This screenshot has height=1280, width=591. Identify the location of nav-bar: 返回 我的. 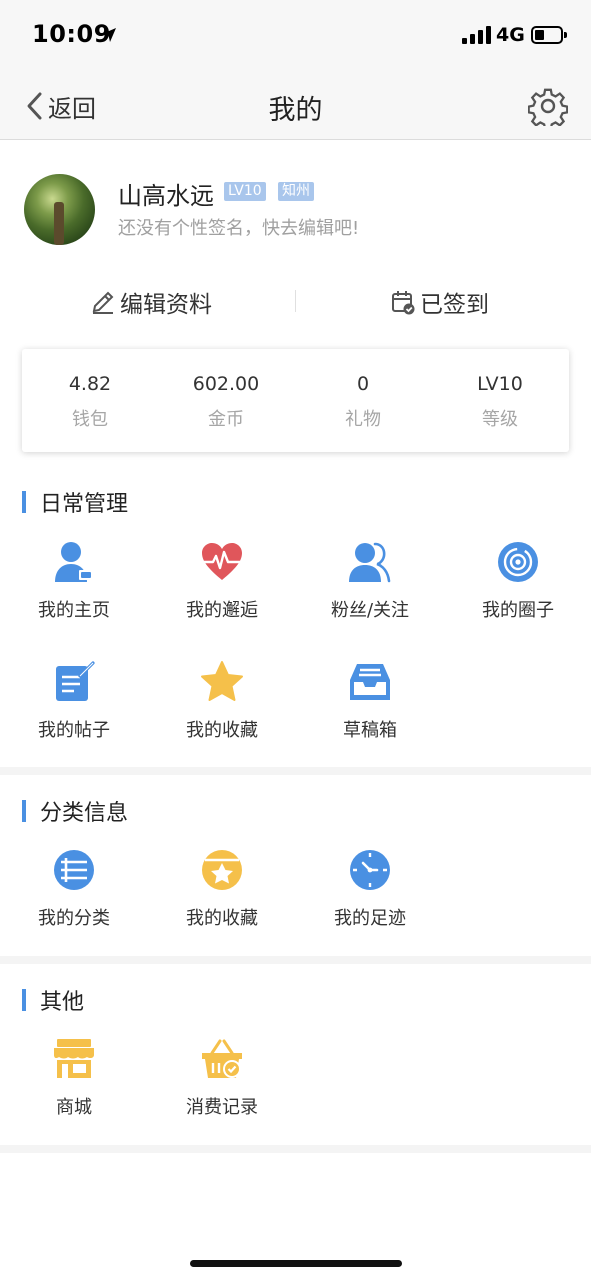
(295, 106).